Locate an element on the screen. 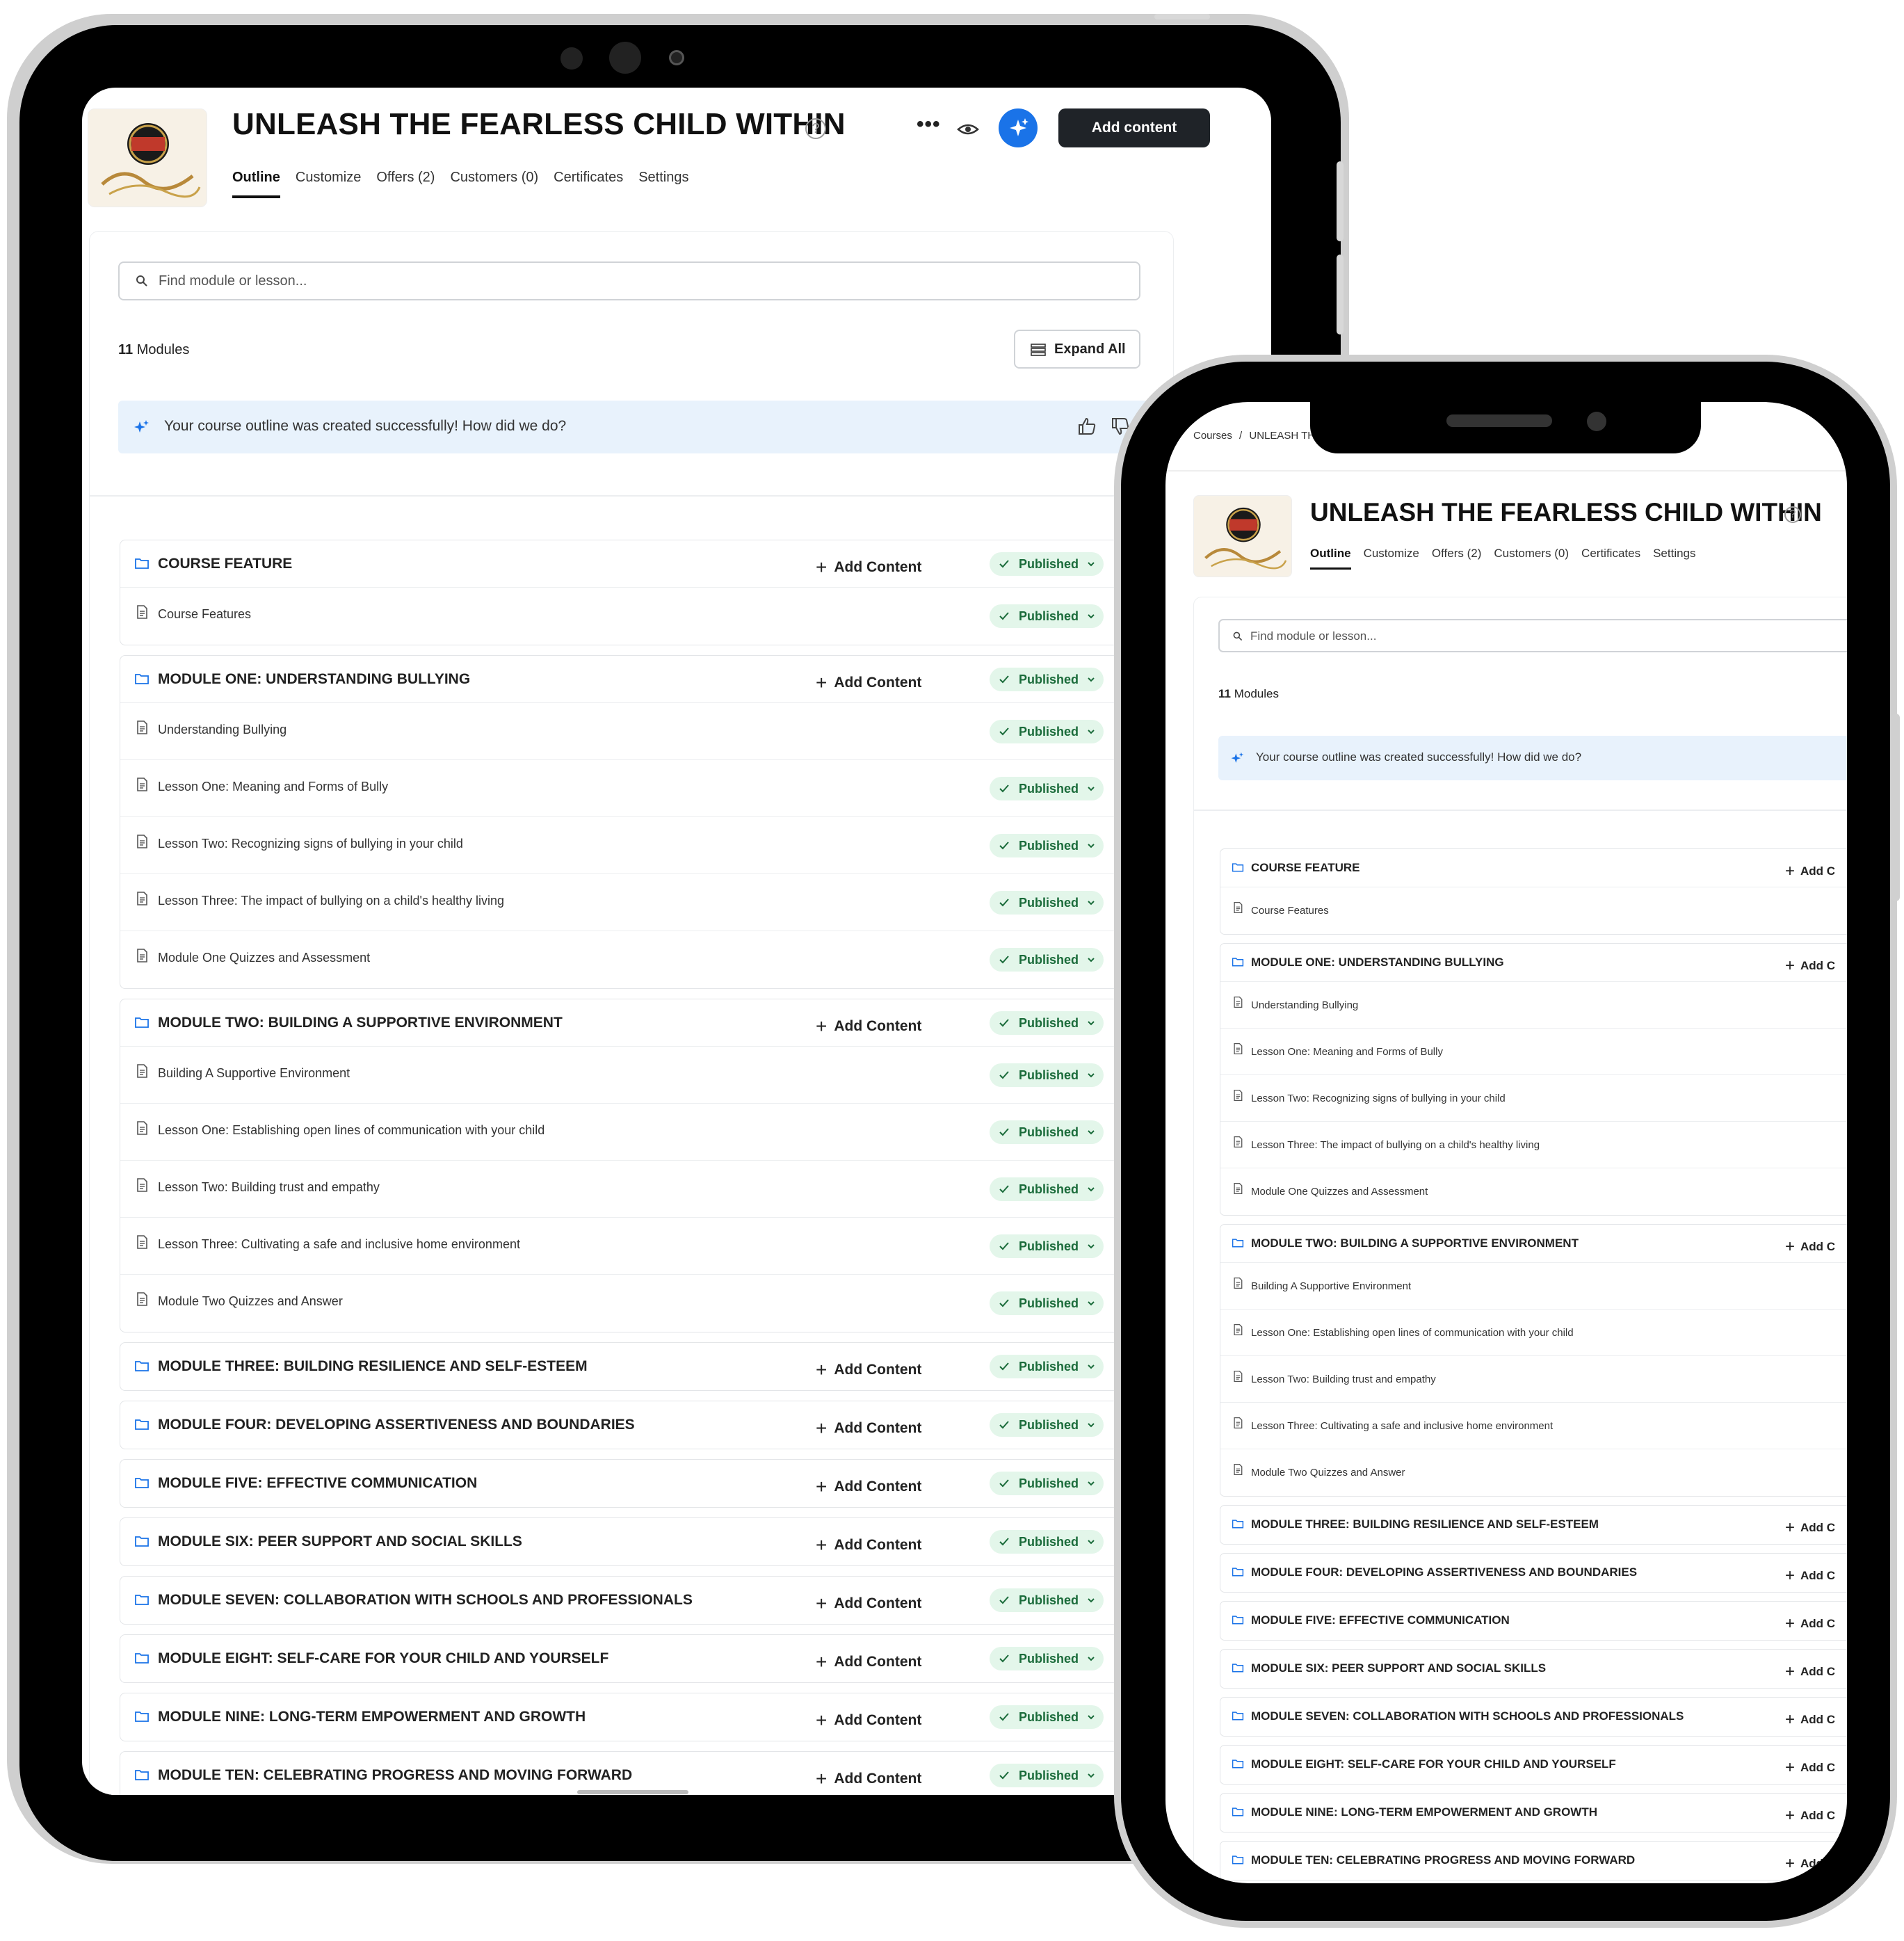 This screenshot has height=1941, width=1904. lesson-row: Lesson Two: Building trust and empathy is located at coordinates (1533, 1379).